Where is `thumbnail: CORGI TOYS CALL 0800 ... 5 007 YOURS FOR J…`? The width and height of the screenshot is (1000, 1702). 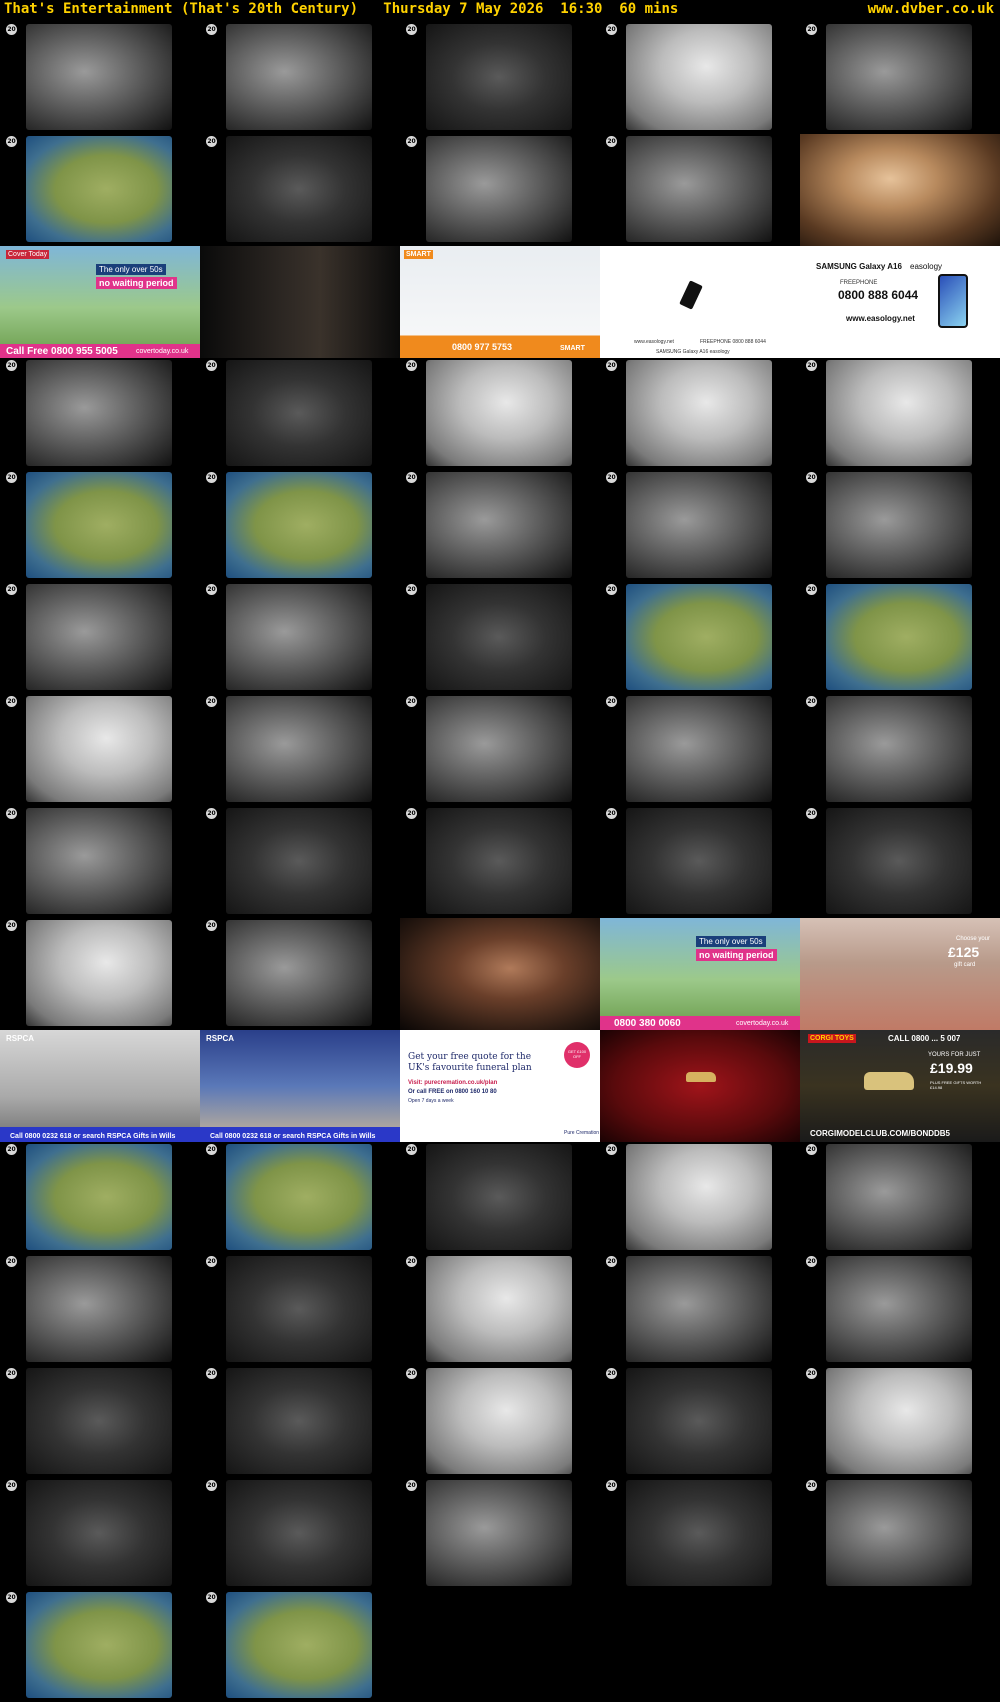 thumbnail: CORGI TOYS CALL 0800 ... 5 007 YOURS FOR J… is located at coordinates (900, 1086).